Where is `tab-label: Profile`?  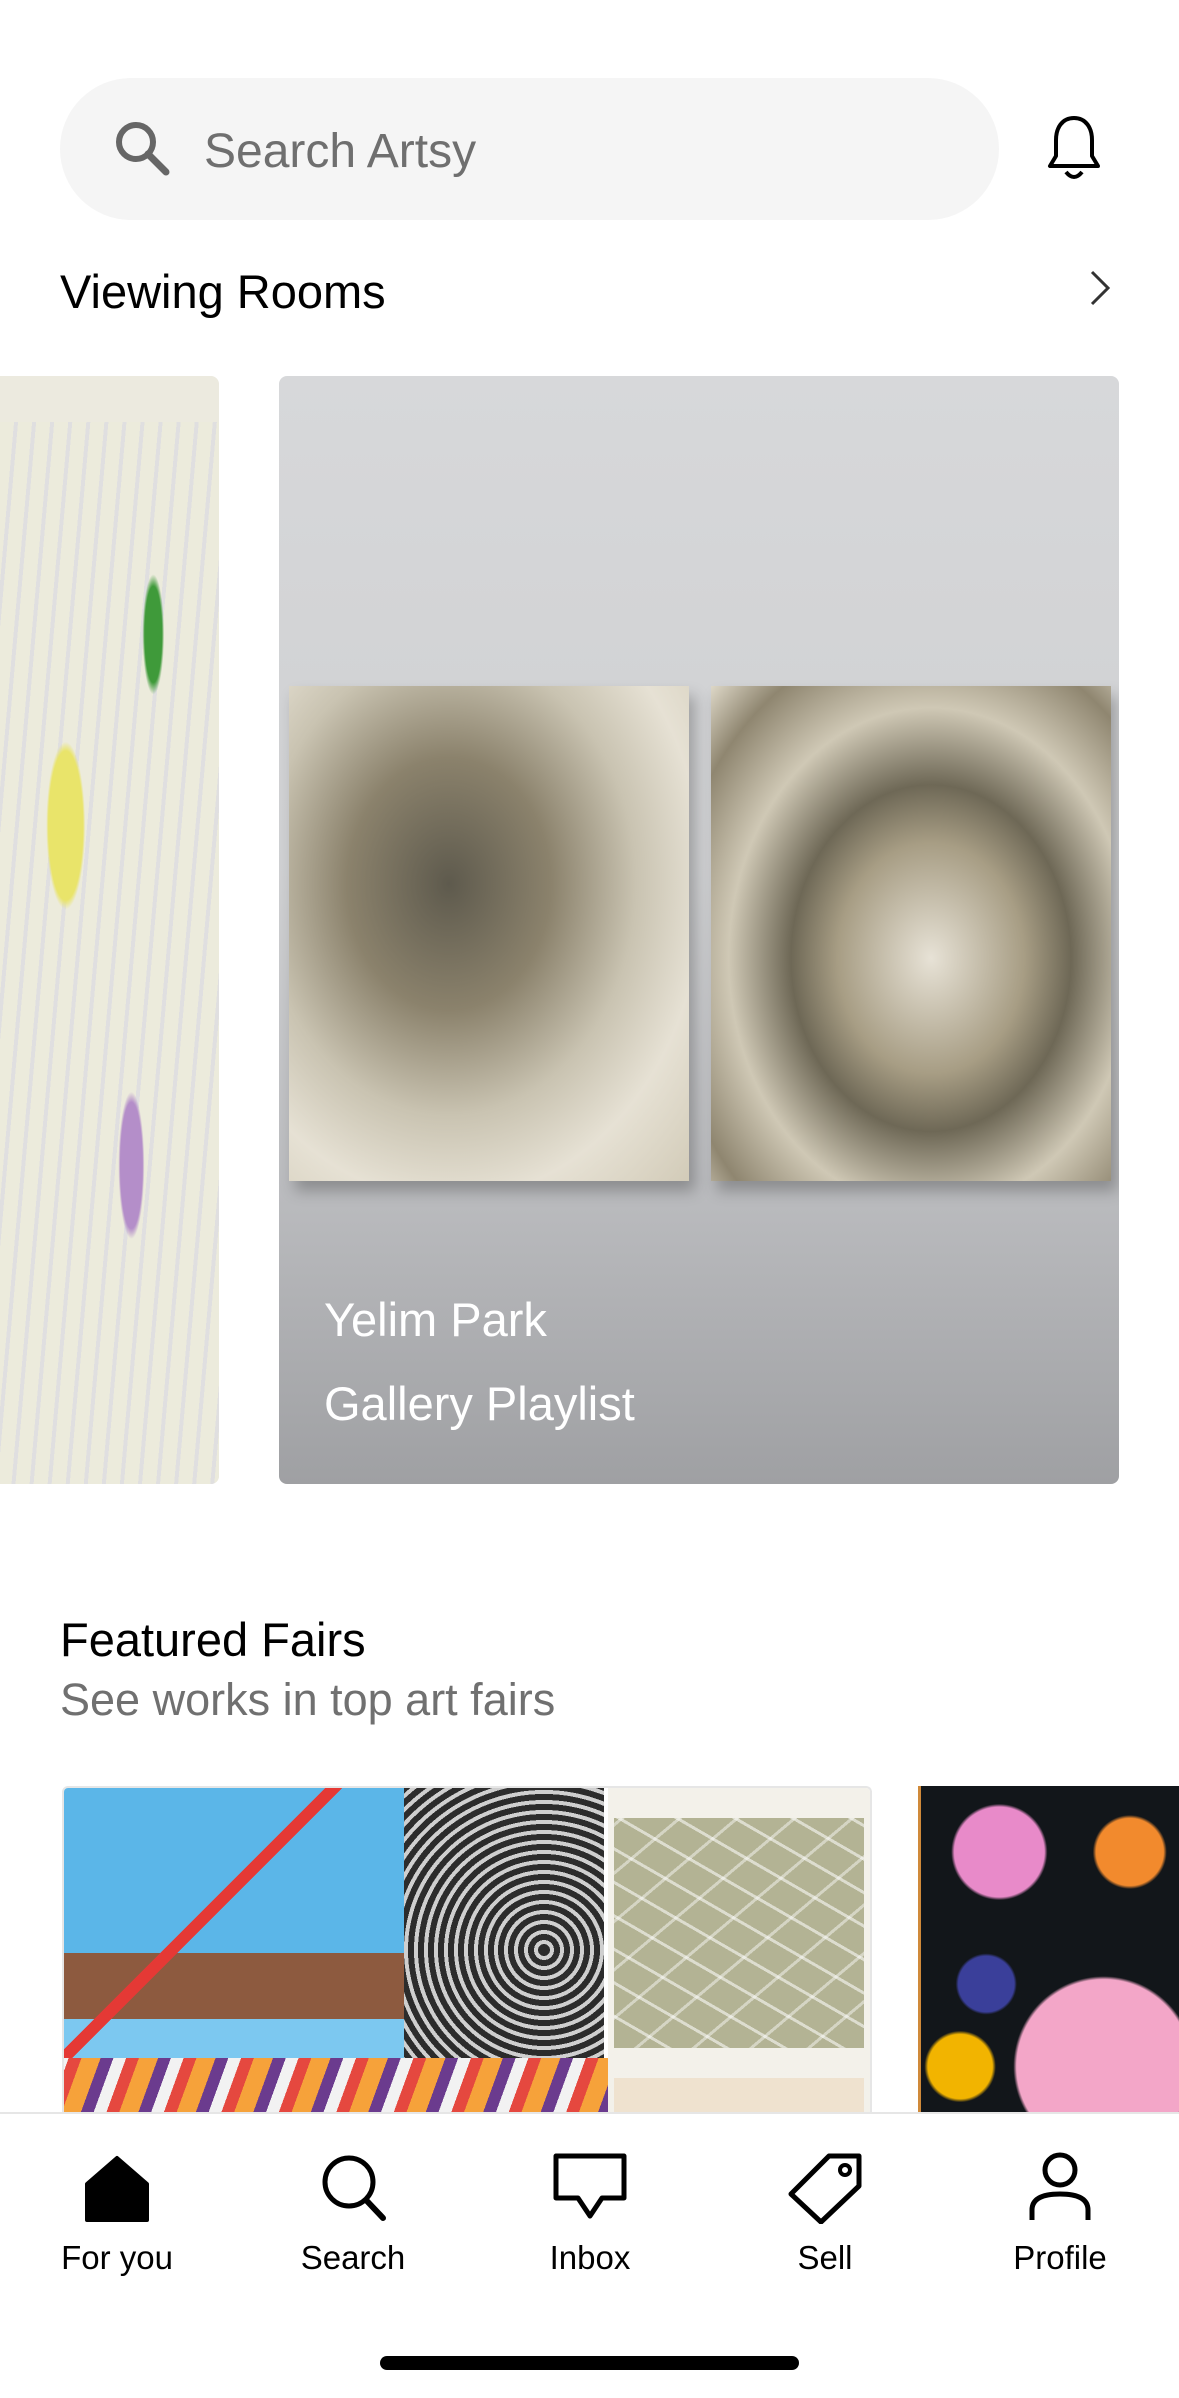
tab-label: Profile is located at coordinates (1060, 2257).